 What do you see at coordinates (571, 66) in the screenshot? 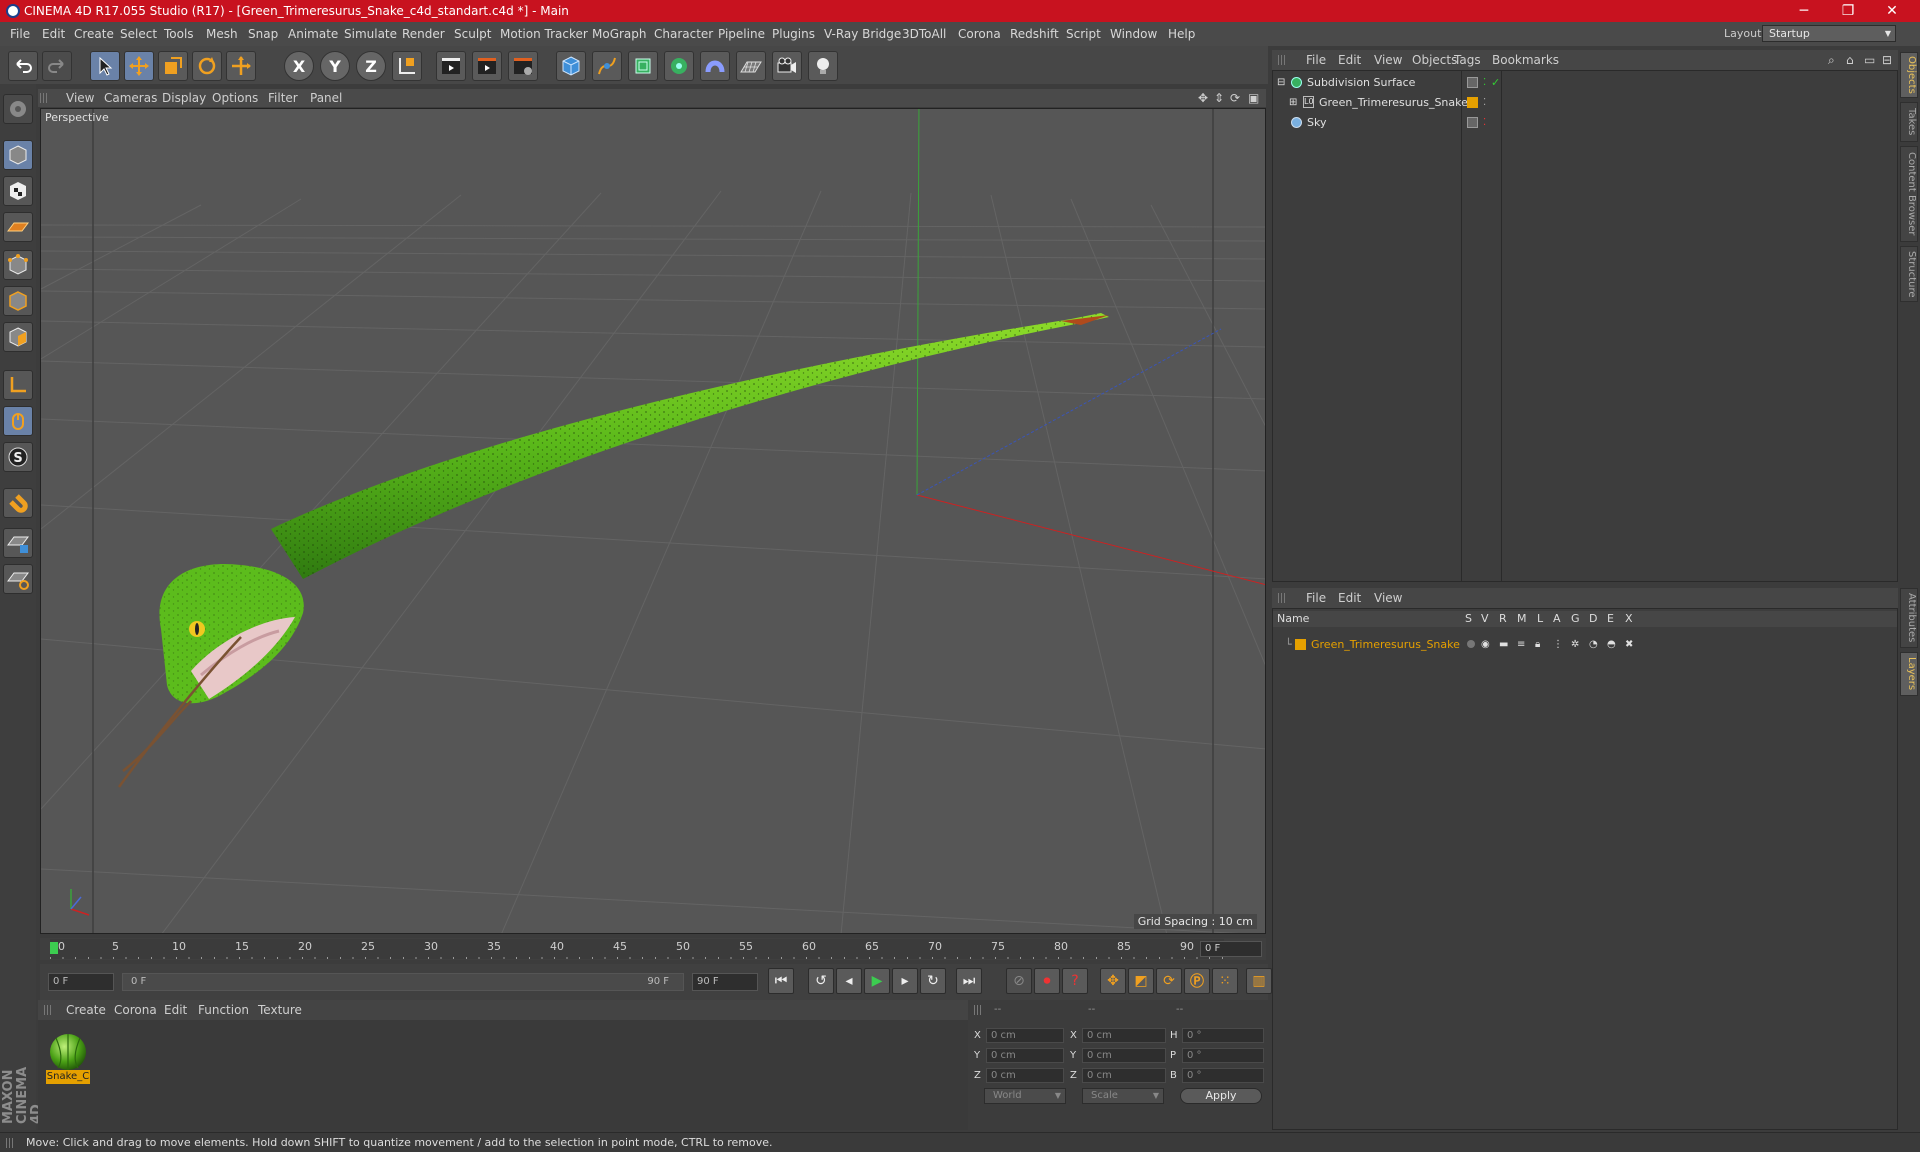
I see `cube-object-button` at bounding box center [571, 66].